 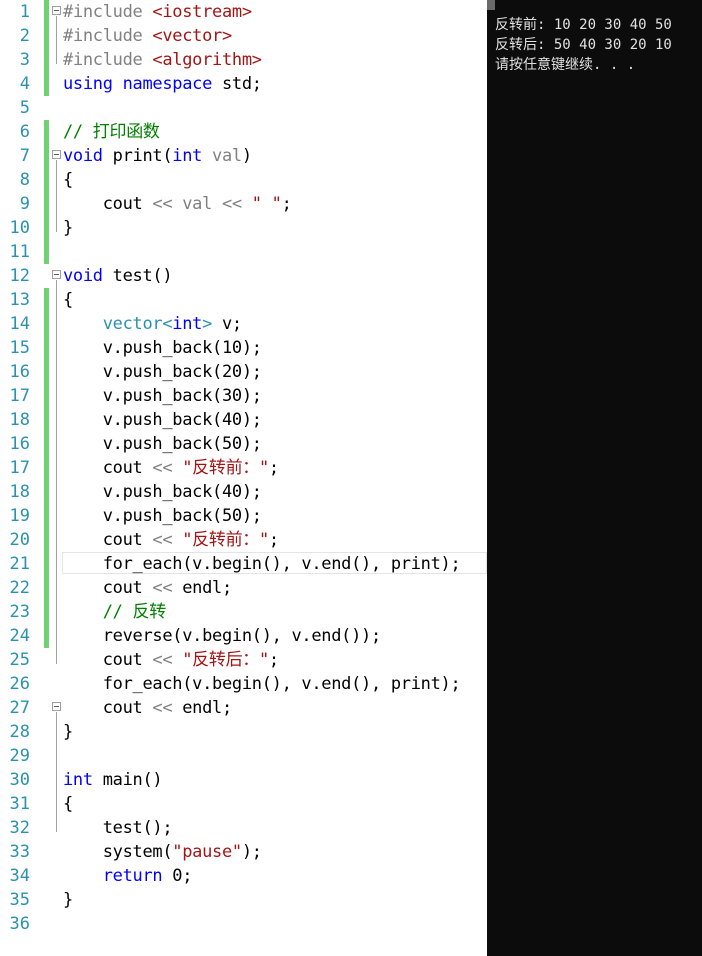 I want to click on console-line: 反转前: 10 20 30 40 50, so click(x=583, y=25).